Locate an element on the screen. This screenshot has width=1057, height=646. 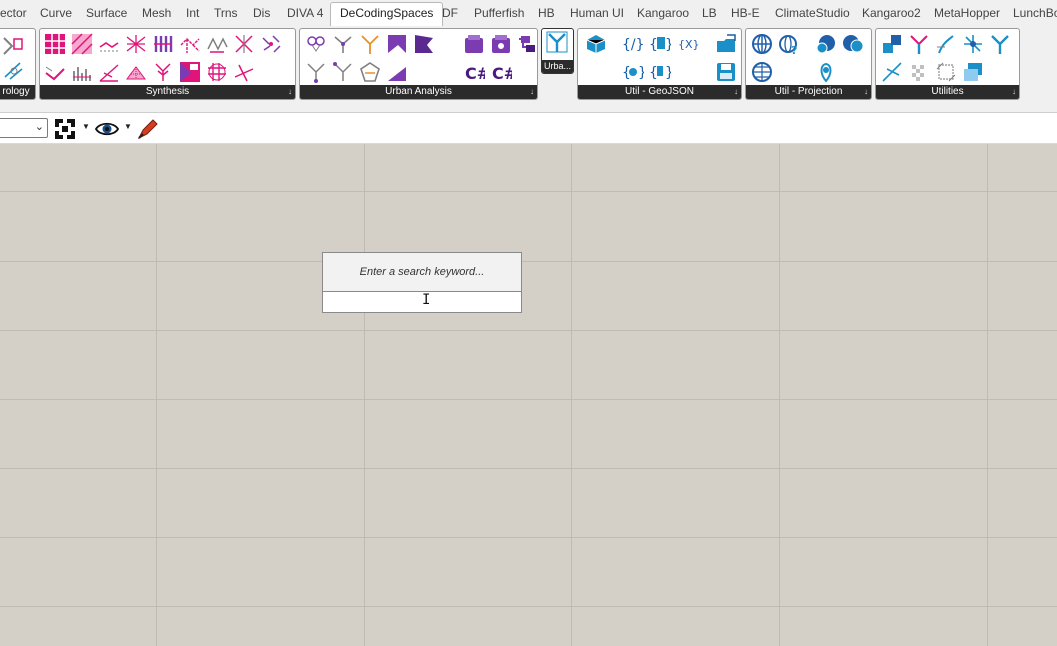
location-pin-icon is located at coordinates (826, 72).